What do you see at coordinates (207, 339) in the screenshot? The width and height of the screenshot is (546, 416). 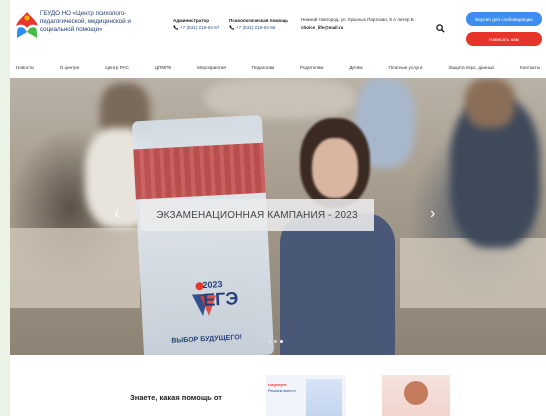 I see `bag-slogan: ВЫБОР БУДУЩЕГО!` at bounding box center [207, 339].